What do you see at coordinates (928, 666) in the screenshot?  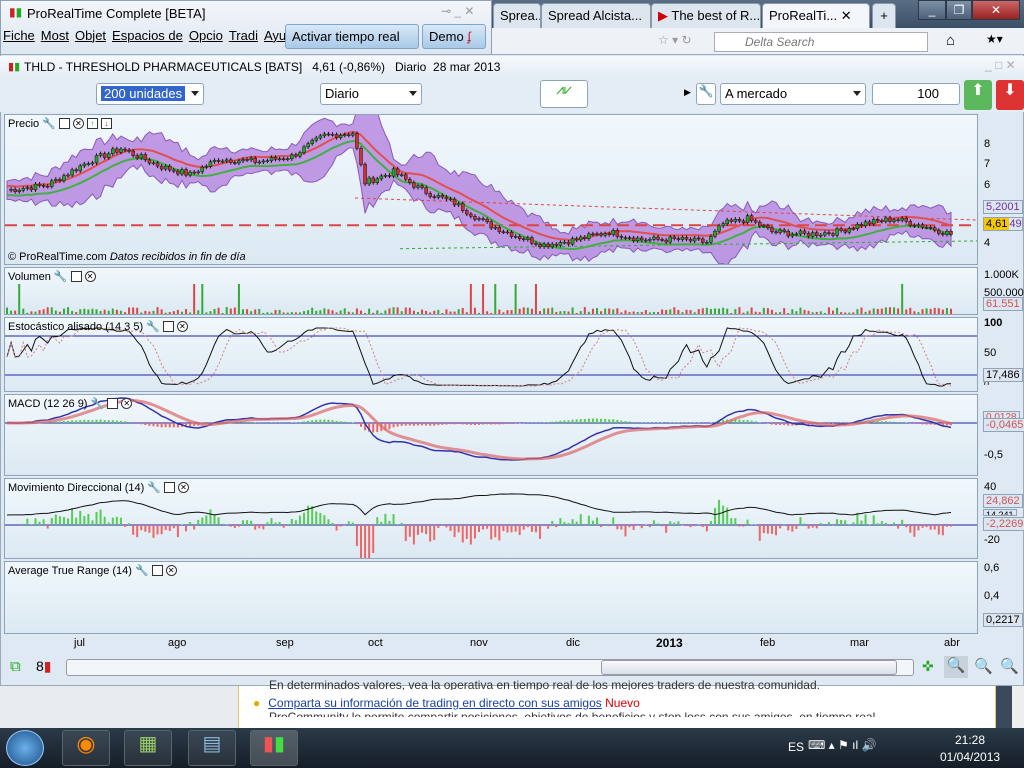 I see `tool-icon: ✜` at bounding box center [928, 666].